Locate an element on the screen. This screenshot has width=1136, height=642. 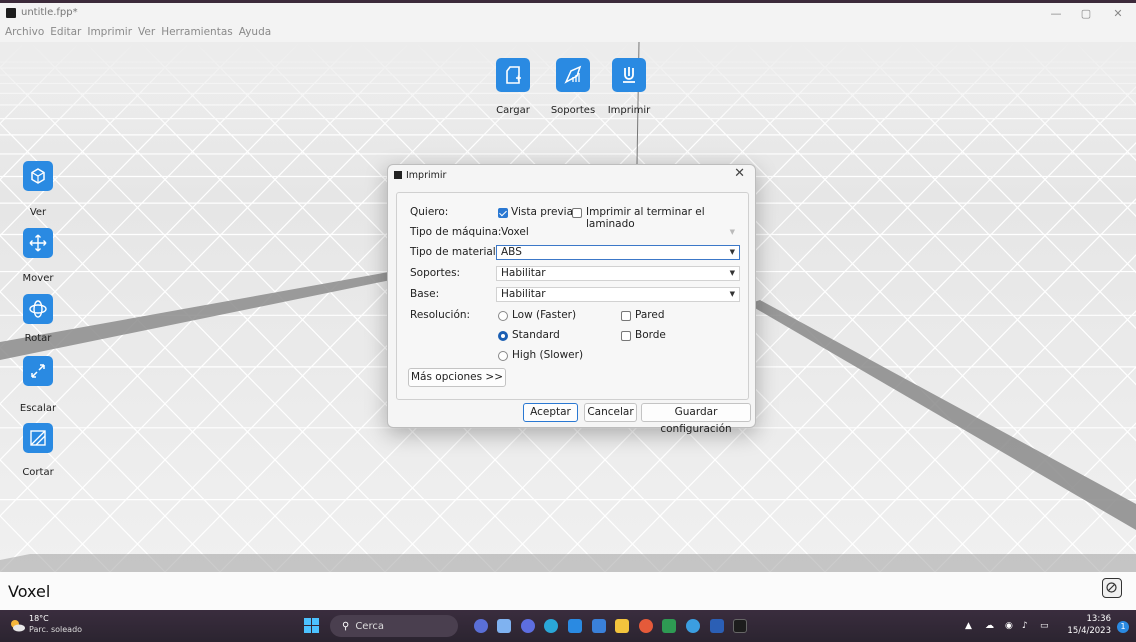
resolution-low-radio is located at coordinates (503, 316).